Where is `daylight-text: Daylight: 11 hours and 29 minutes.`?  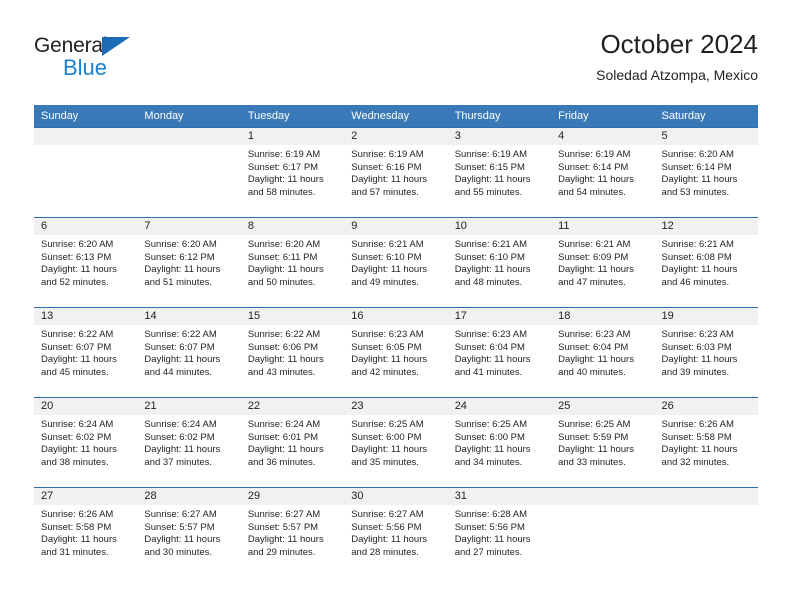 daylight-text: Daylight: 11 hours and 29 minutes. is located at coordinates (285, 546).